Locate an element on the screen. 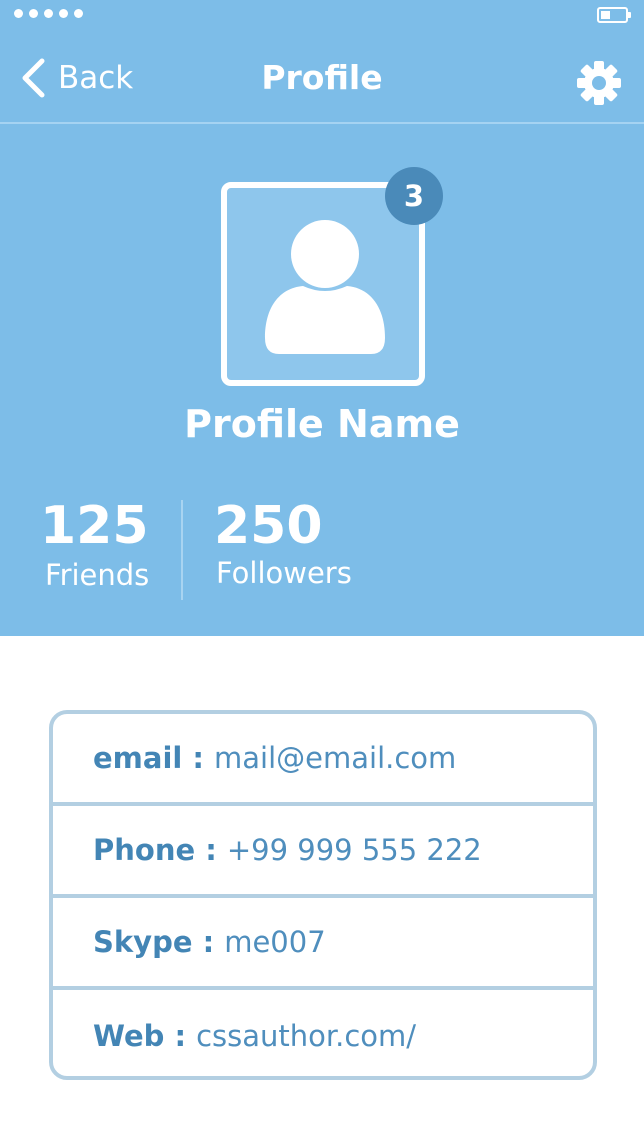 This screenshot has height=1139, width=644. signal-strength-indicator is located at coordinates (48, 13).